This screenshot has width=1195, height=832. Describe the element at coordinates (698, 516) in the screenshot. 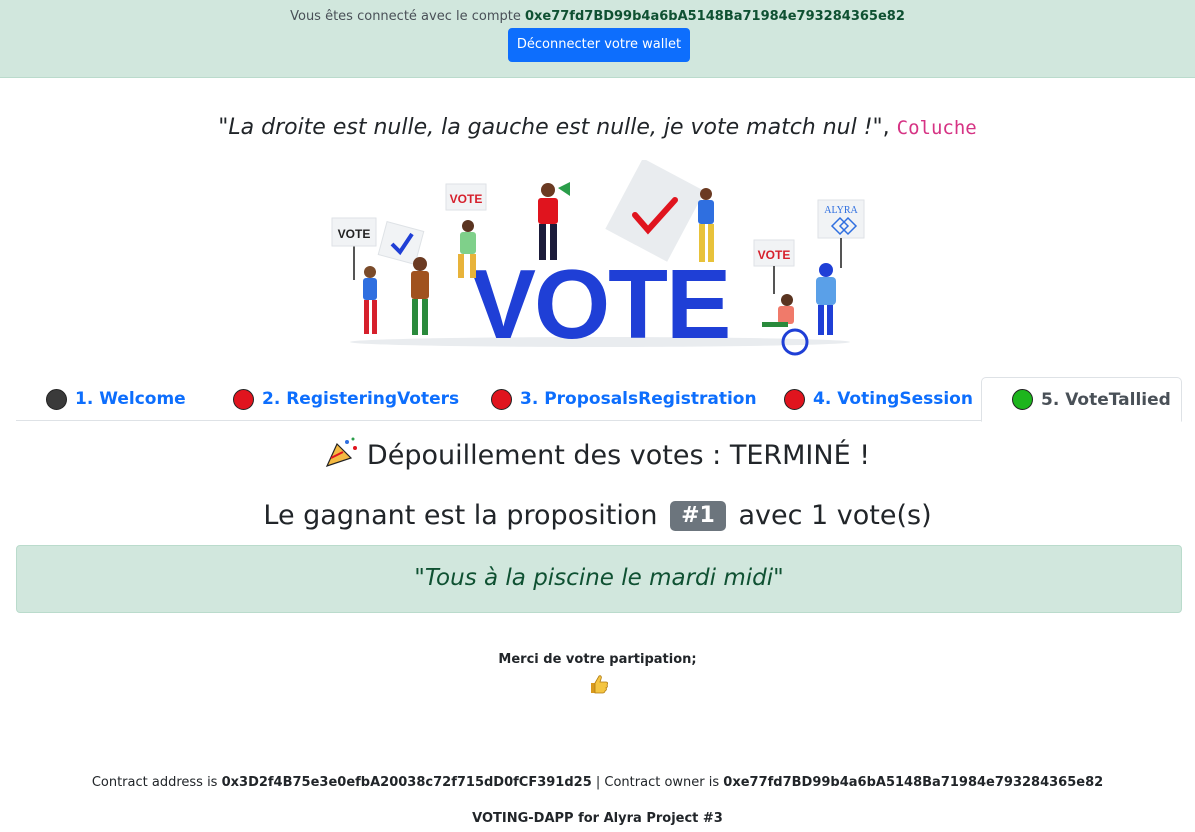

I see `winner-badge: #1` at that location.